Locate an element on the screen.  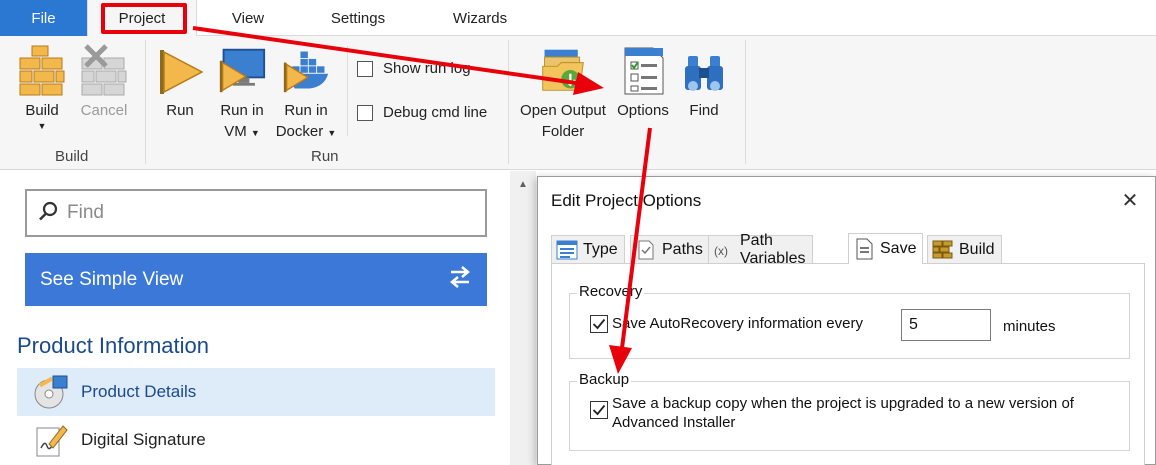
folder-open-icon is located at coordinates (563, 68).